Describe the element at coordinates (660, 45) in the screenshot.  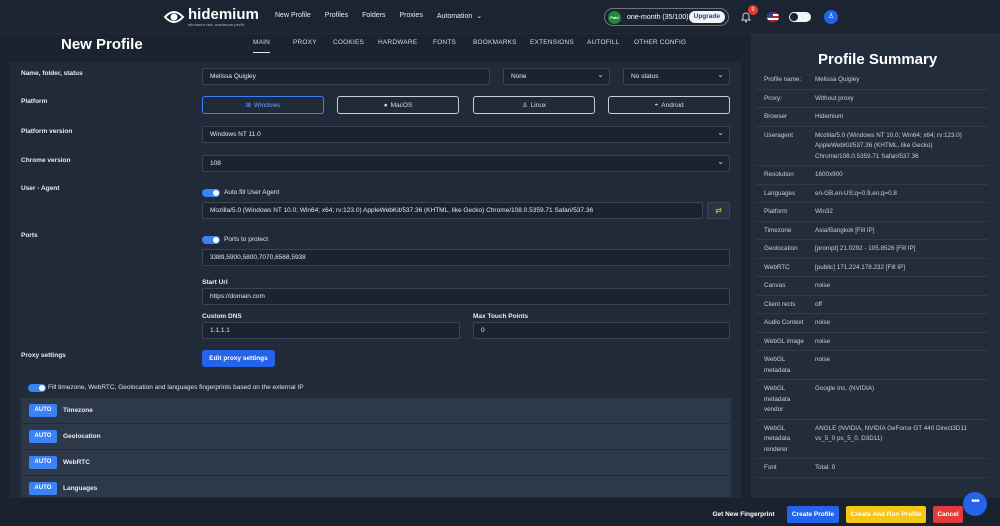
I see `tab-other-config: OTHER CONFIG` at that location.